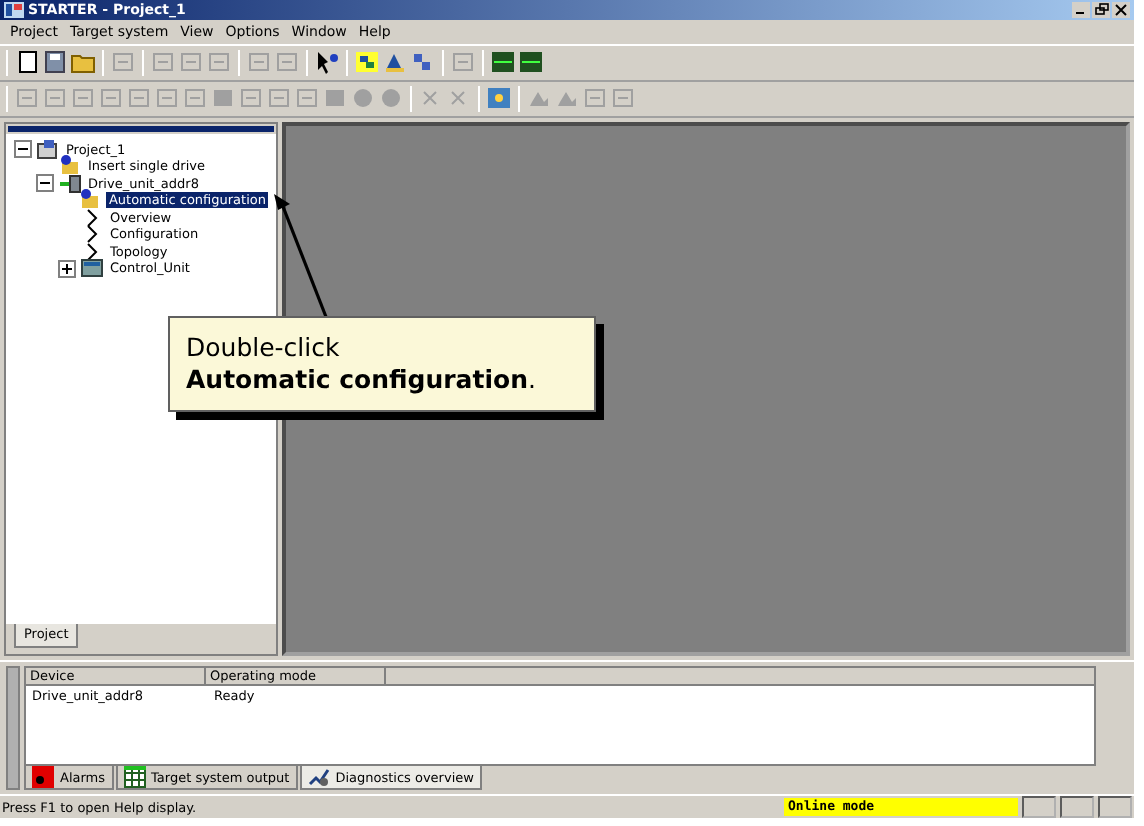 The image size is (1144, 826). What do you see at coordinates (1121, 9) in the screenshot?
I see `close-icon` at bounding box center [1121, 9].